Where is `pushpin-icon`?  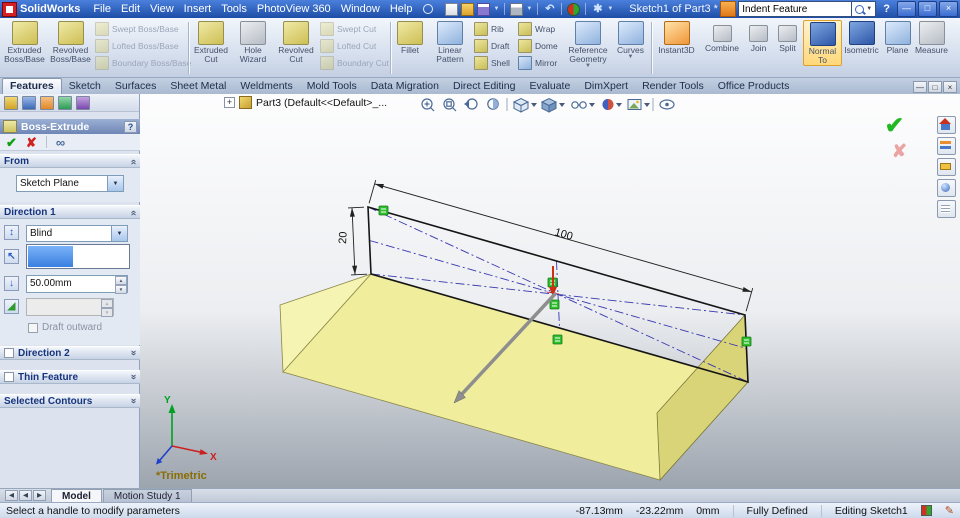
pushpin-icon is located at coordinates (428, 9).